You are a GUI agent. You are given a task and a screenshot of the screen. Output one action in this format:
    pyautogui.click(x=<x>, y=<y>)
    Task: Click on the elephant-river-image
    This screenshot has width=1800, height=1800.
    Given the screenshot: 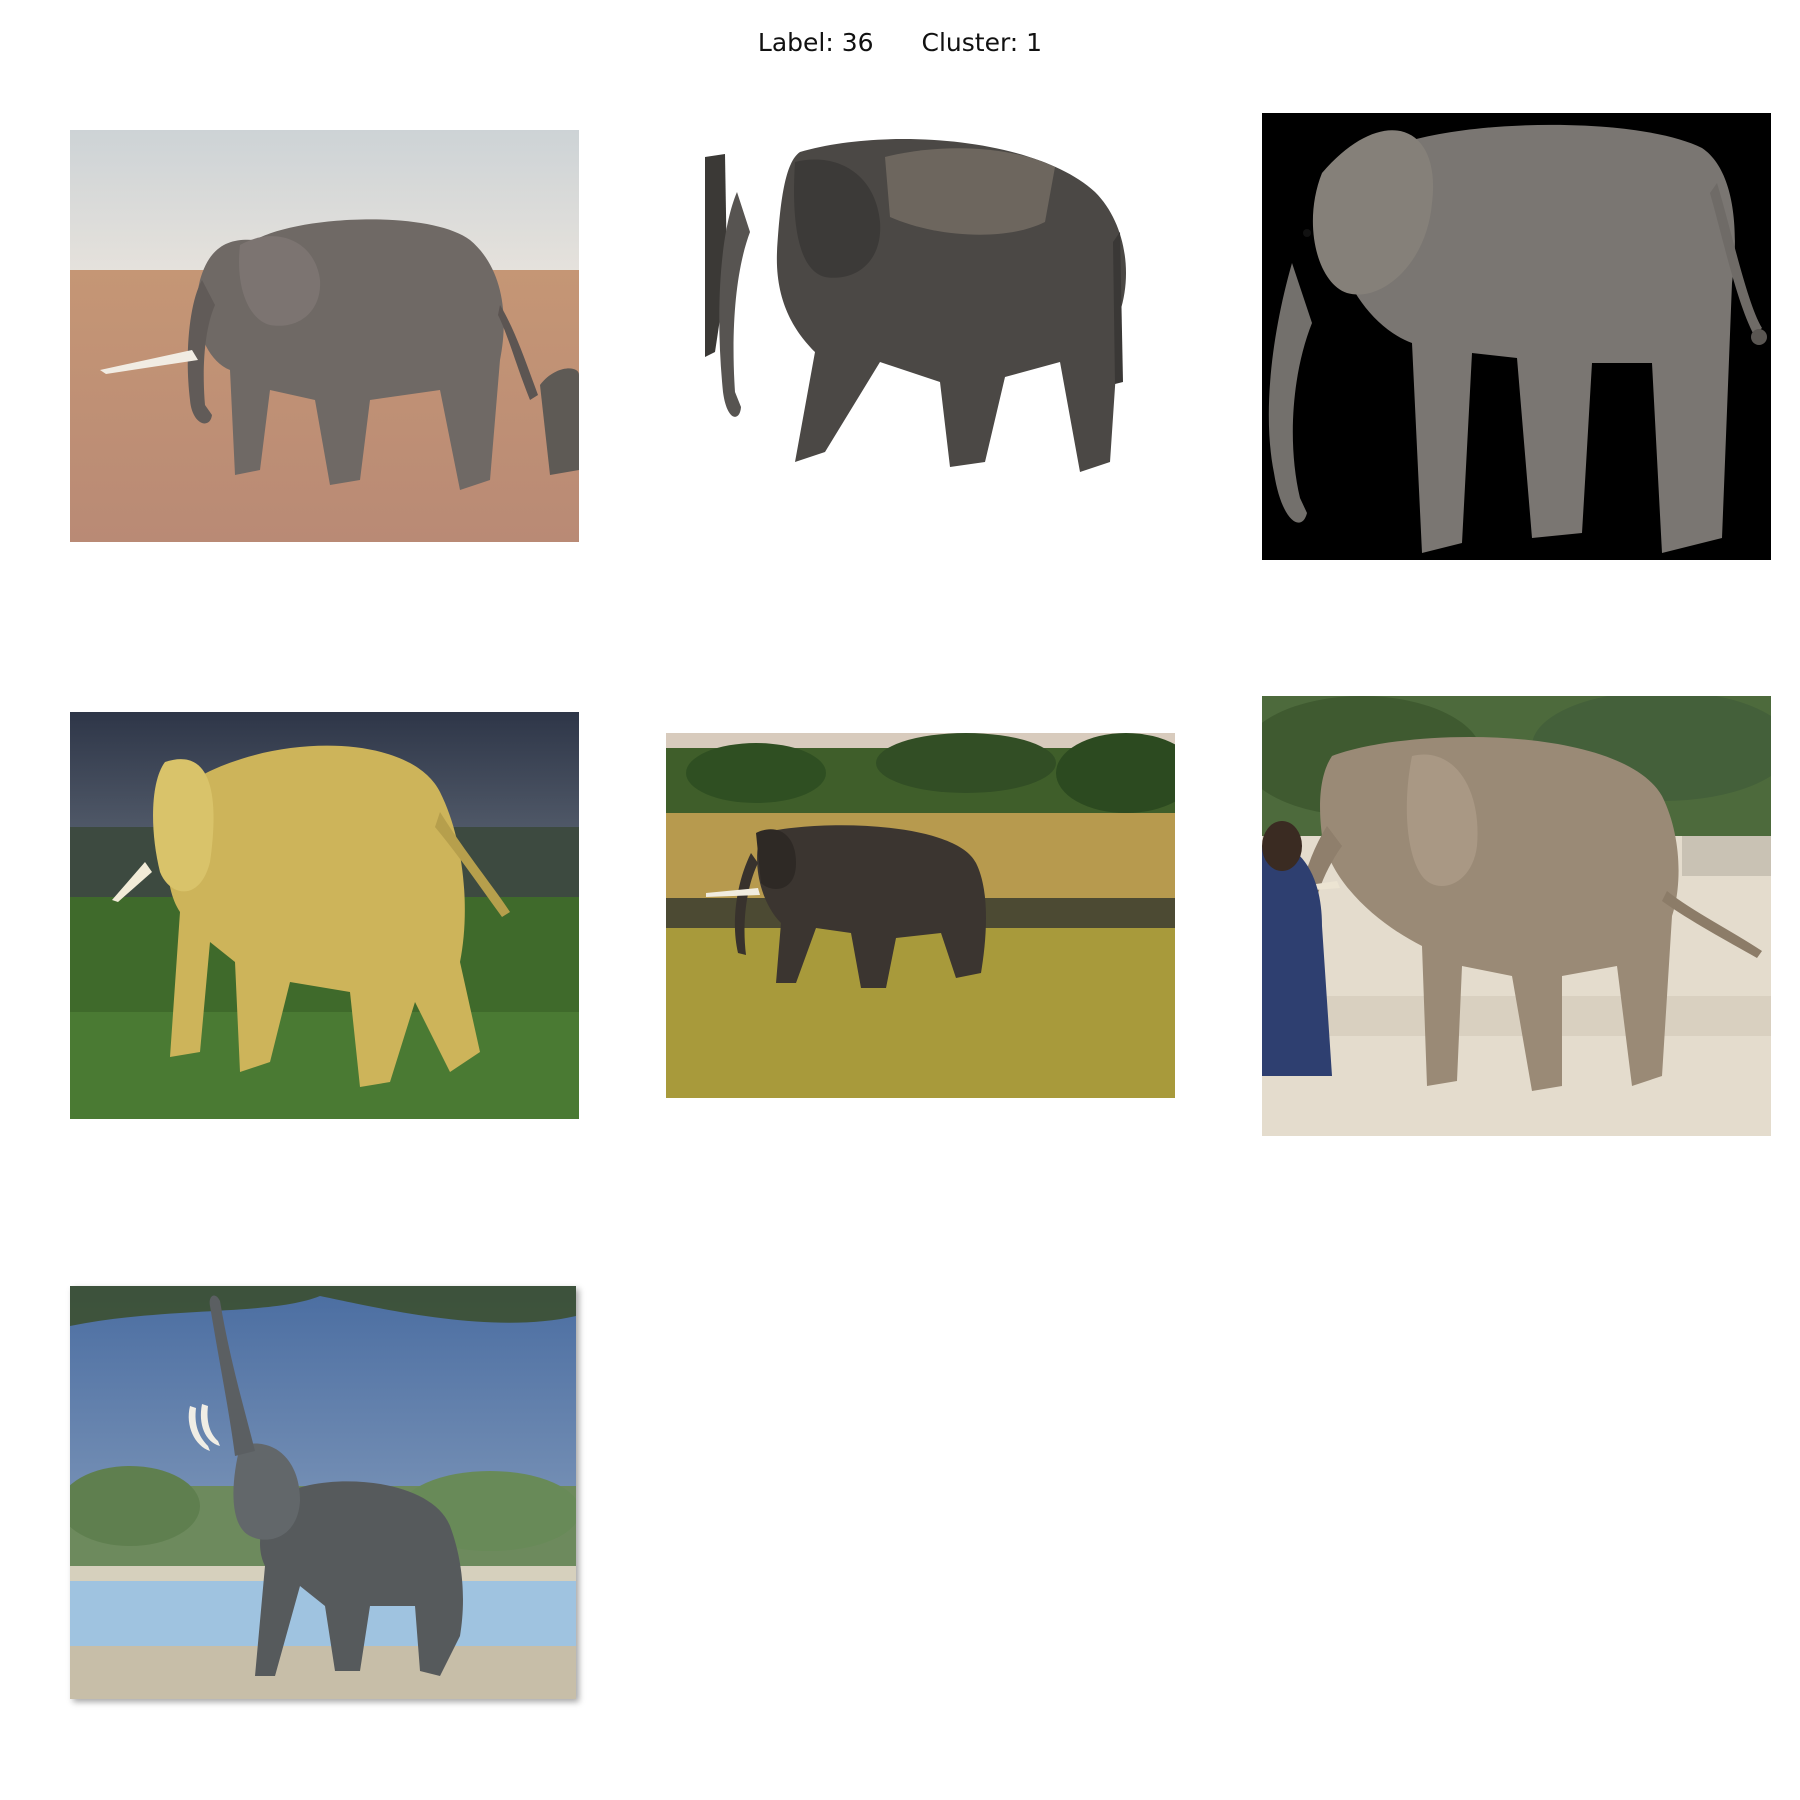 What is the action you would take?
    pyautogui.click(x=323, y=1492)
    